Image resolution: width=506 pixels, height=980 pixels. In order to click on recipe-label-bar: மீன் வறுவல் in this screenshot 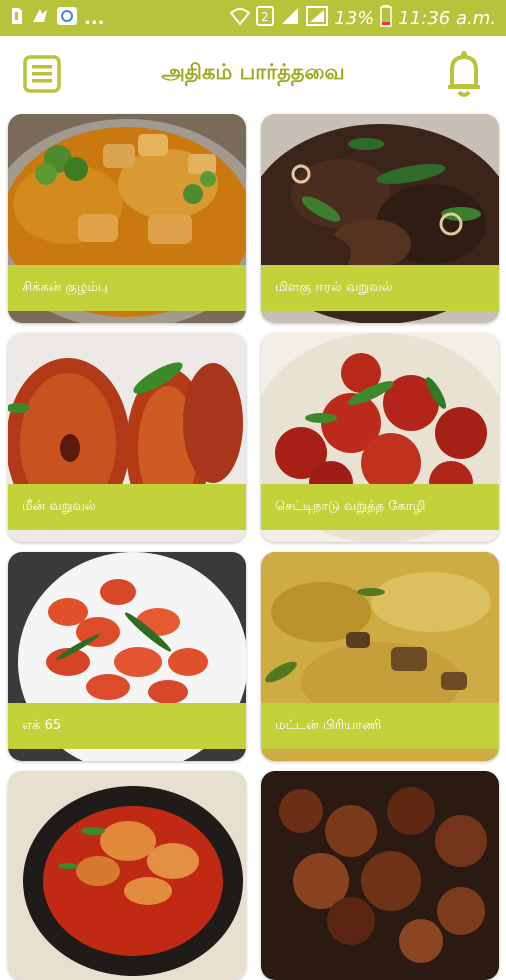, I will do `click(127, 507)`.